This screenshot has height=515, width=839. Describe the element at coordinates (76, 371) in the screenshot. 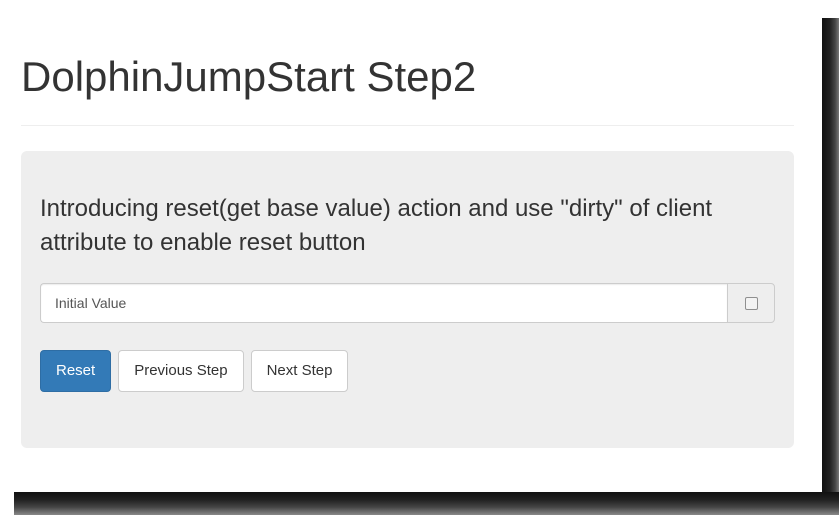

I see `reset-button: Reset` at that location.